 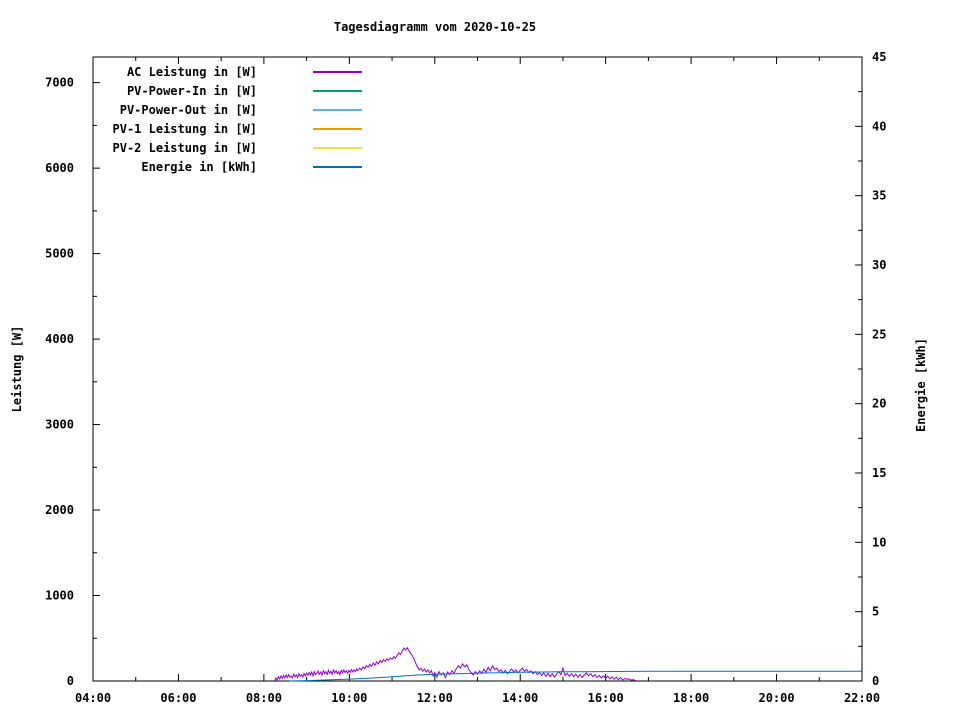 What do you see at coordinates (435, 698) in the screenshot?
I see `x-tick-label: 12:00` at bounding box center [435, 698].